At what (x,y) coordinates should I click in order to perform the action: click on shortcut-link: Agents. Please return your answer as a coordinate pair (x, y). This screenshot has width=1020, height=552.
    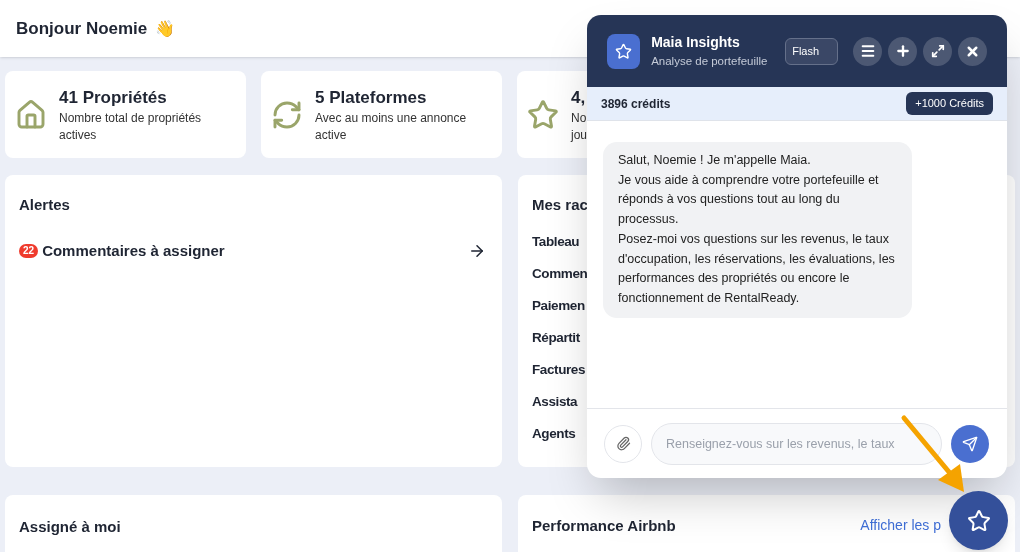
    Looking at the image, I should click on (554, 433).